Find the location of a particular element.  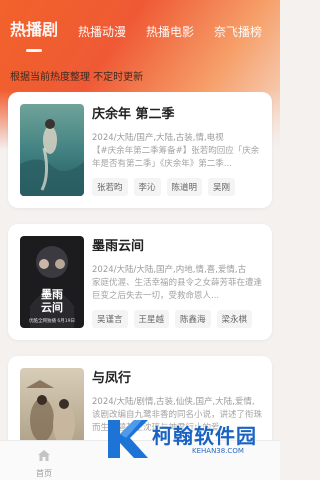

cast-tag: 吴刚 is located at coordinates (222, 187).